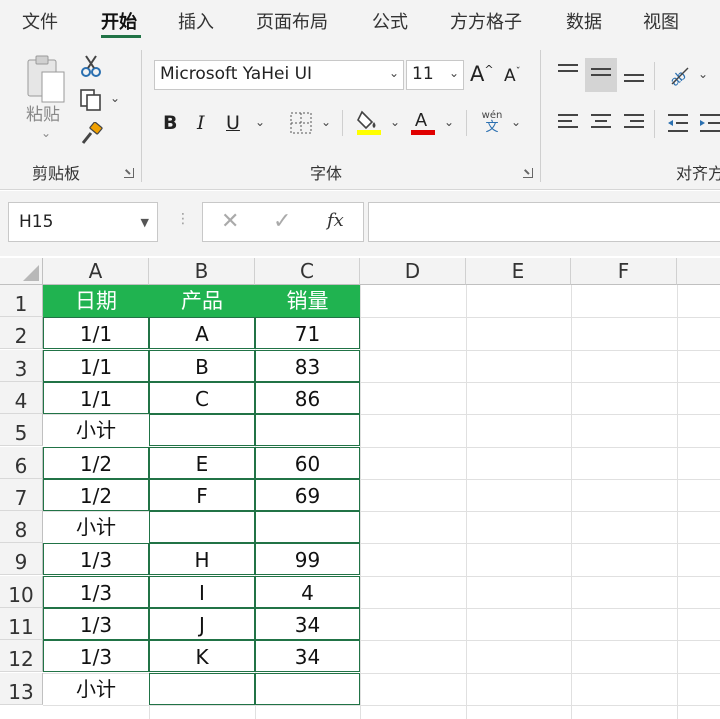 Image resolution: width=720 pixels, height=719 pixels. What do you see at coordinates (119, 21) in the screenshot?
I see `tab-home: 开始` at bounding box center [119, 21].